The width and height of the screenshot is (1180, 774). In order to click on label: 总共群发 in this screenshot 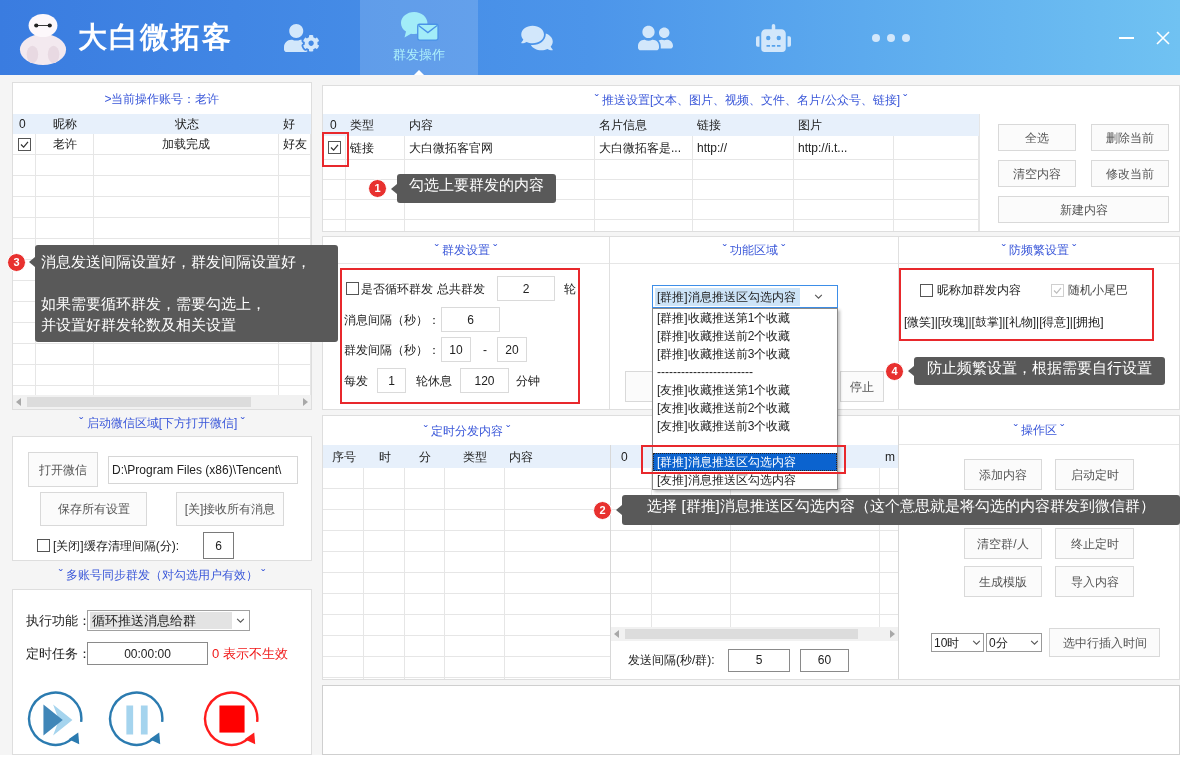, I will do `click(461, 289)`.